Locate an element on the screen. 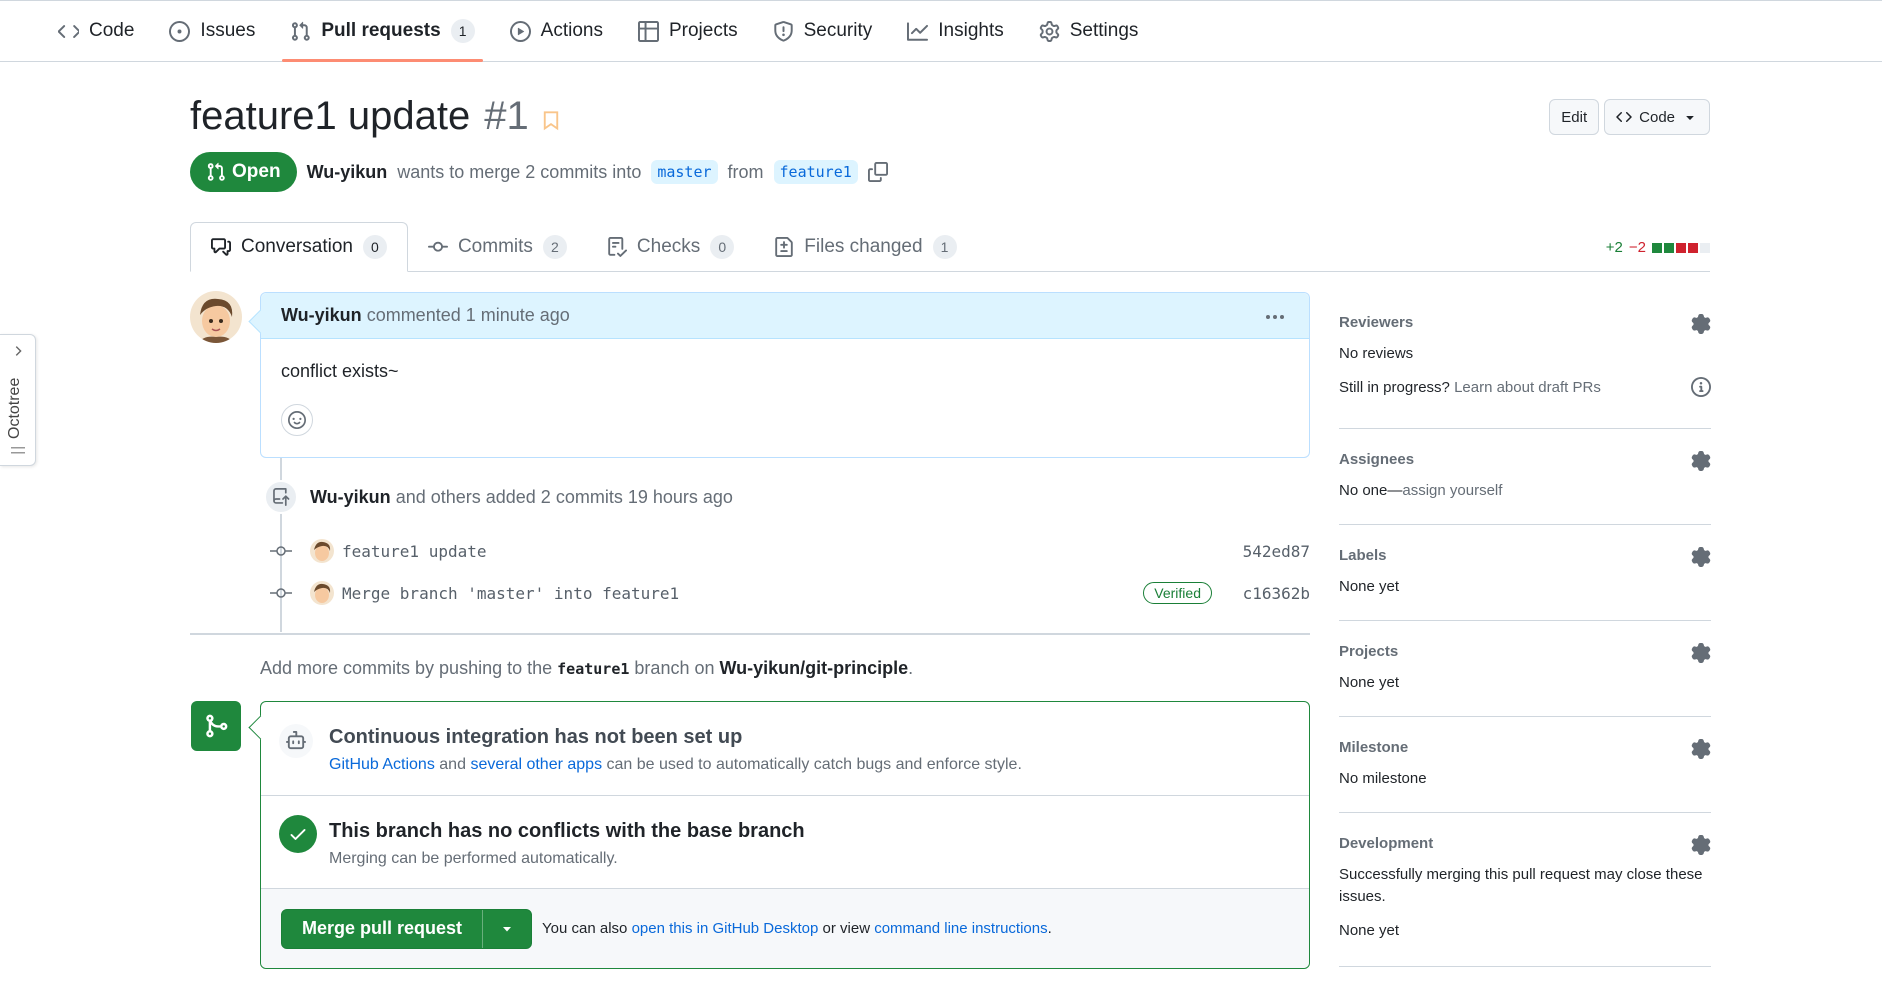  code-icon is located at coordinates (1624, 117).